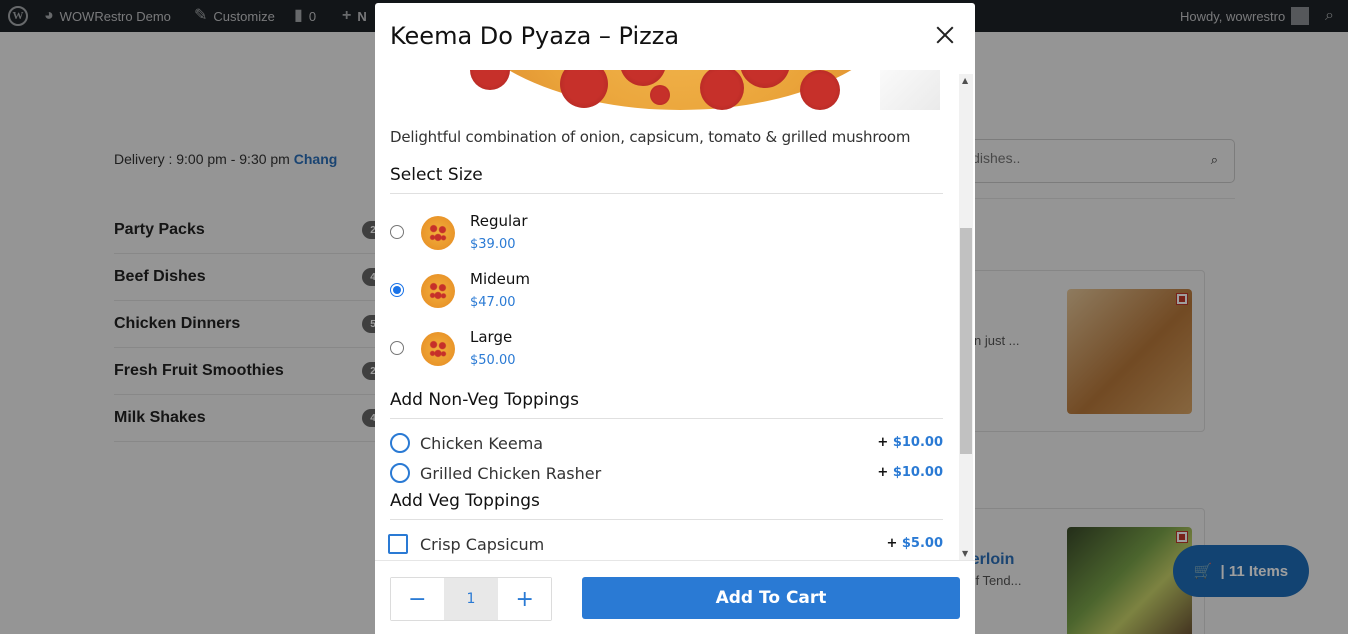  I want to click on veg-section-title: Add Veg Toppings, so click(465, 501).